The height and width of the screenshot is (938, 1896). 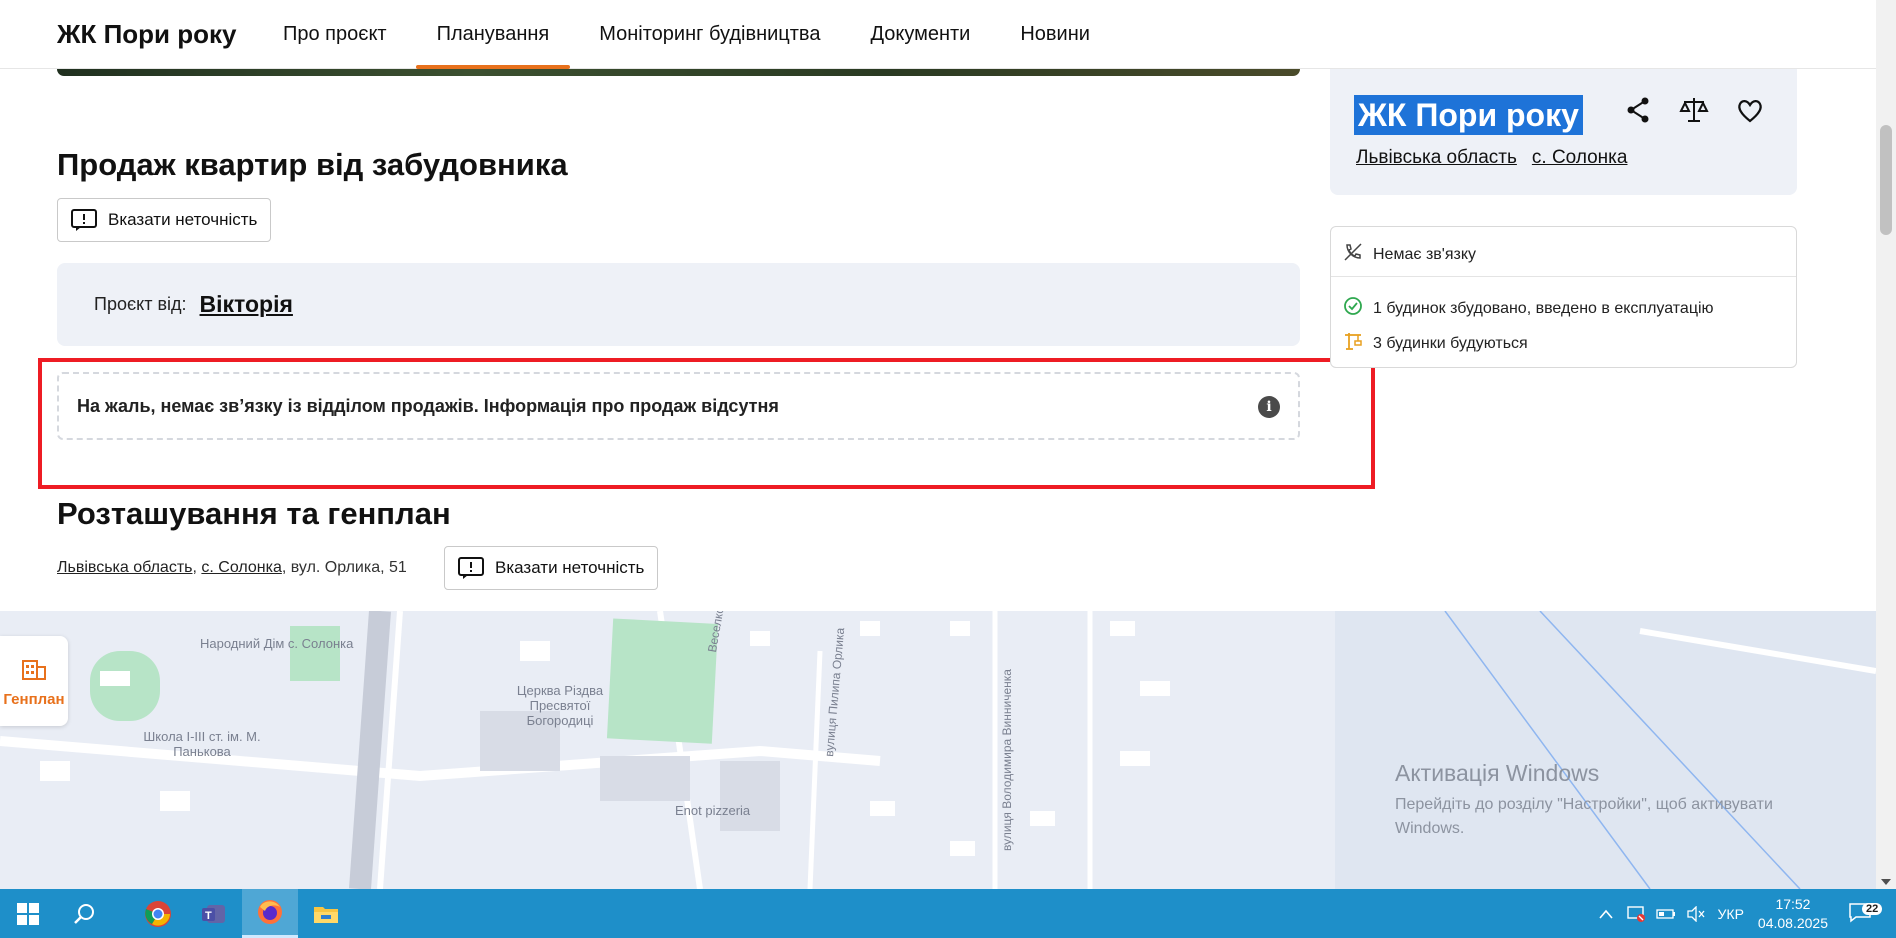 I want to click on no-contact-text: Немає зв'язку, so click(x=1425, y=254).